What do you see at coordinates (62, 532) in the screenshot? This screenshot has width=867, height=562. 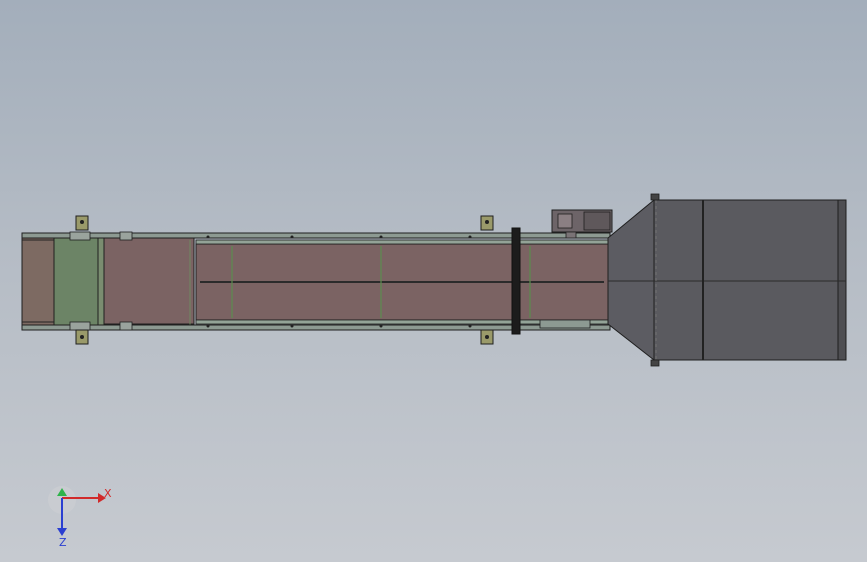 I see `z-axis-arrow-icon` at bounding box center [62, 532].